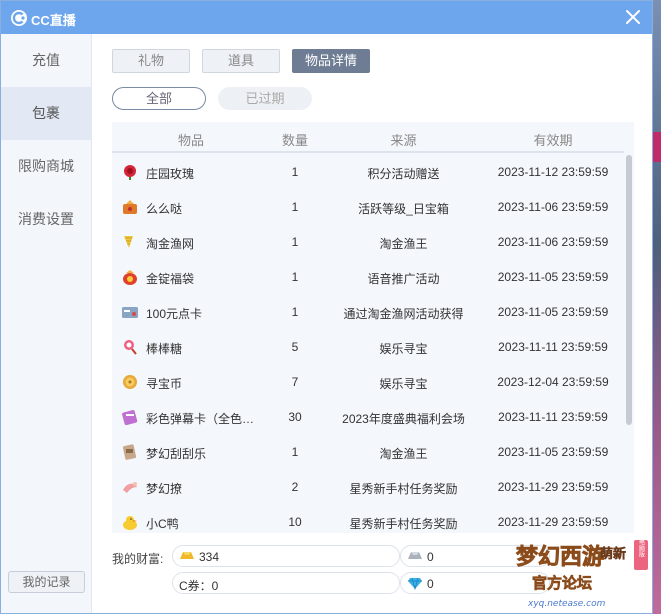 The width and height of the screenshot is (661, 614). What do you see at coordinates (553, 172) in the screenshot?
I see `item-expiry: 2023-11-12 23:59:59` at bounding box center [553, 172].